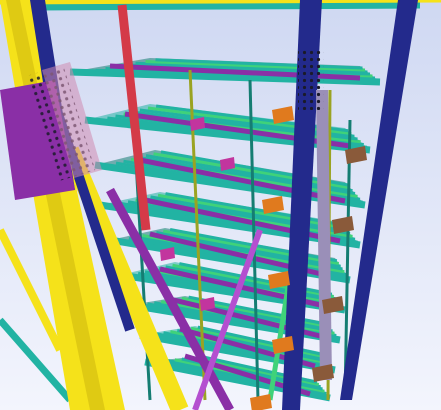 The width and height of the screenshot is (441, 410). I want to click on right-column-bolt-plate, so click(311, 79).